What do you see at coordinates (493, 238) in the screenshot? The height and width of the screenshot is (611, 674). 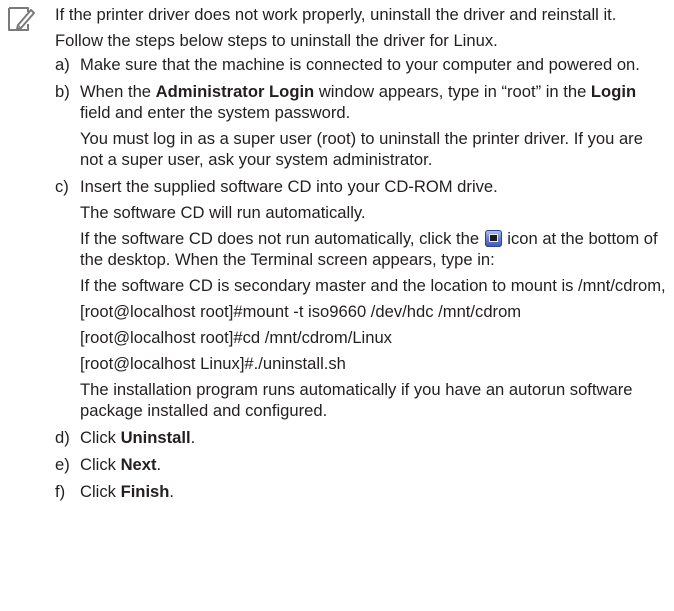 I see `terminal-icon` at bounding box center [493, 238].